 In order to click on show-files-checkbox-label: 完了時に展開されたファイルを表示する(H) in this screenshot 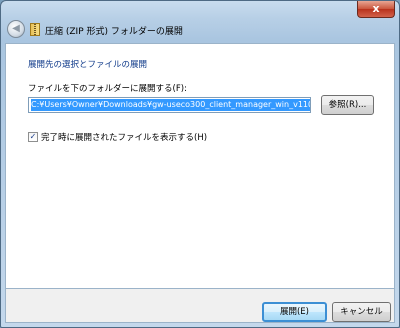, I will do `click(124, 138)`.